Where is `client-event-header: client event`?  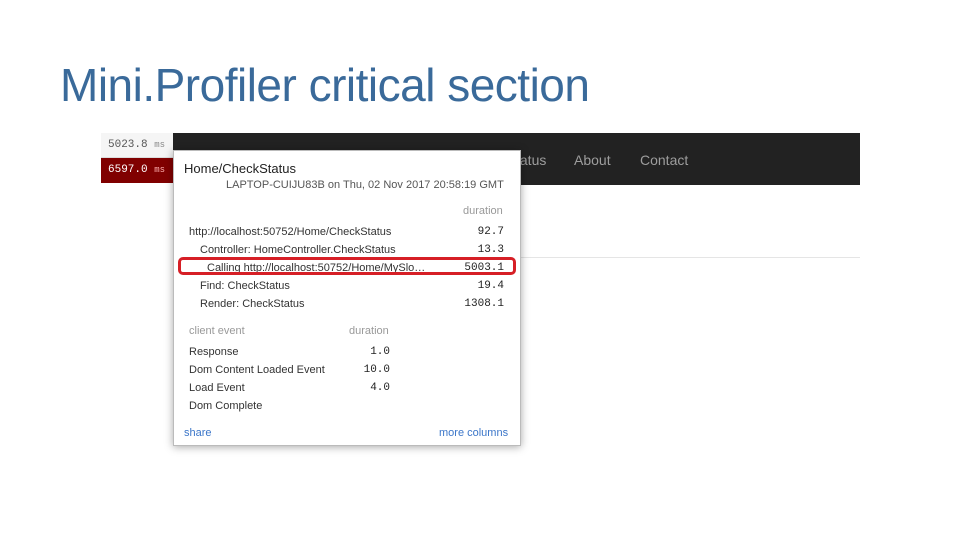
client-event-header: client event is located at coordinates (217, 331).